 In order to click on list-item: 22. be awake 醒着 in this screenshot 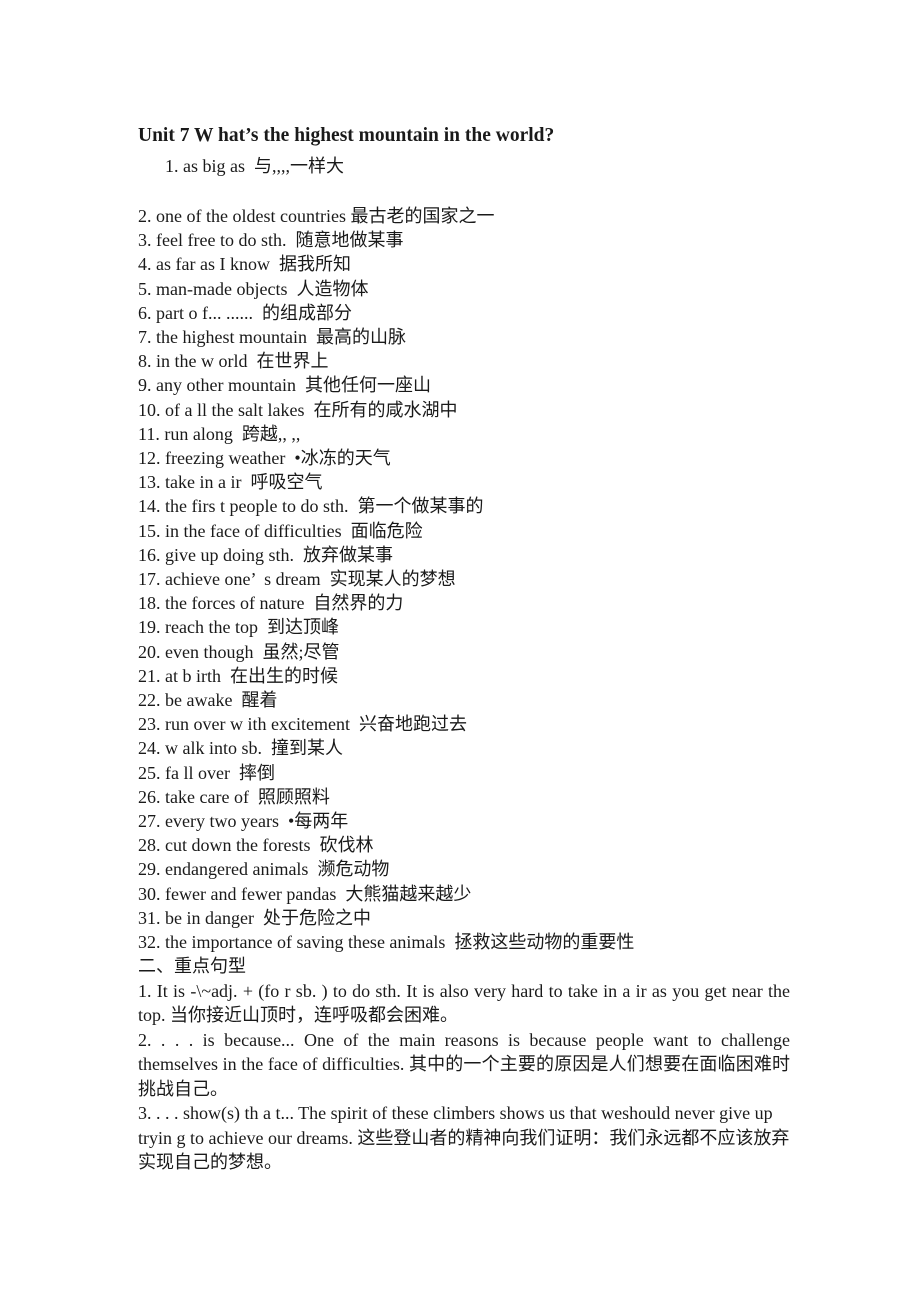, I will do `click(208, 700)`.